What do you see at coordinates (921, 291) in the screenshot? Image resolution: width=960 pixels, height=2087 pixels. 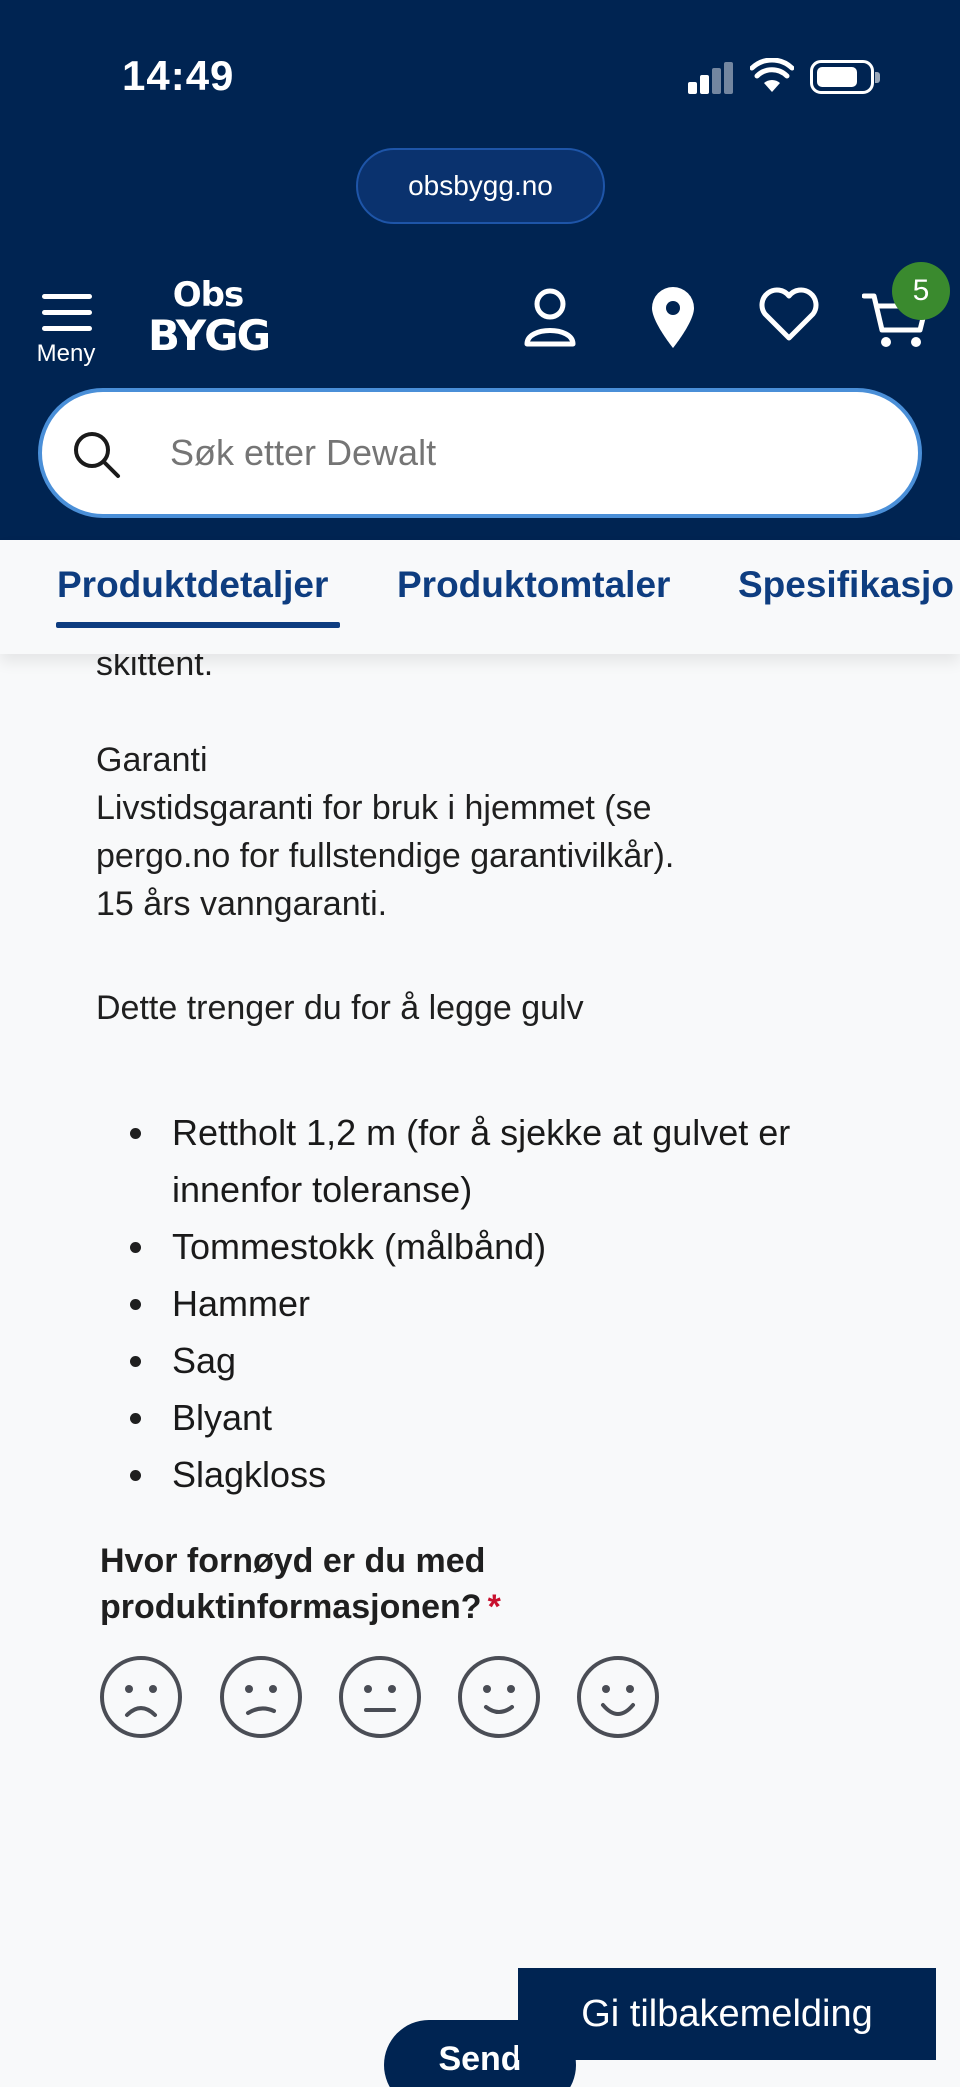 I see `cart-count-badge: 5` at bounding box center [921, 291].